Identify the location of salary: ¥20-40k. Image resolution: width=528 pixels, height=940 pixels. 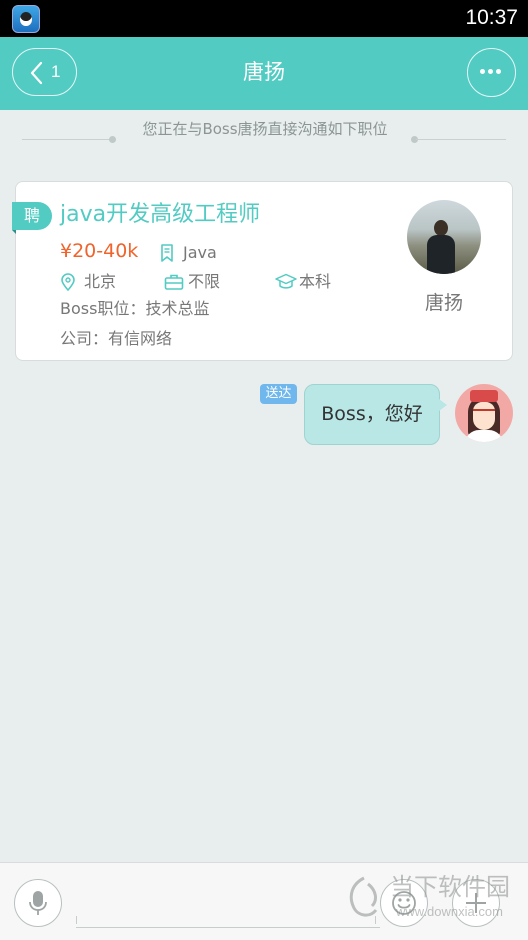
(99, 251).